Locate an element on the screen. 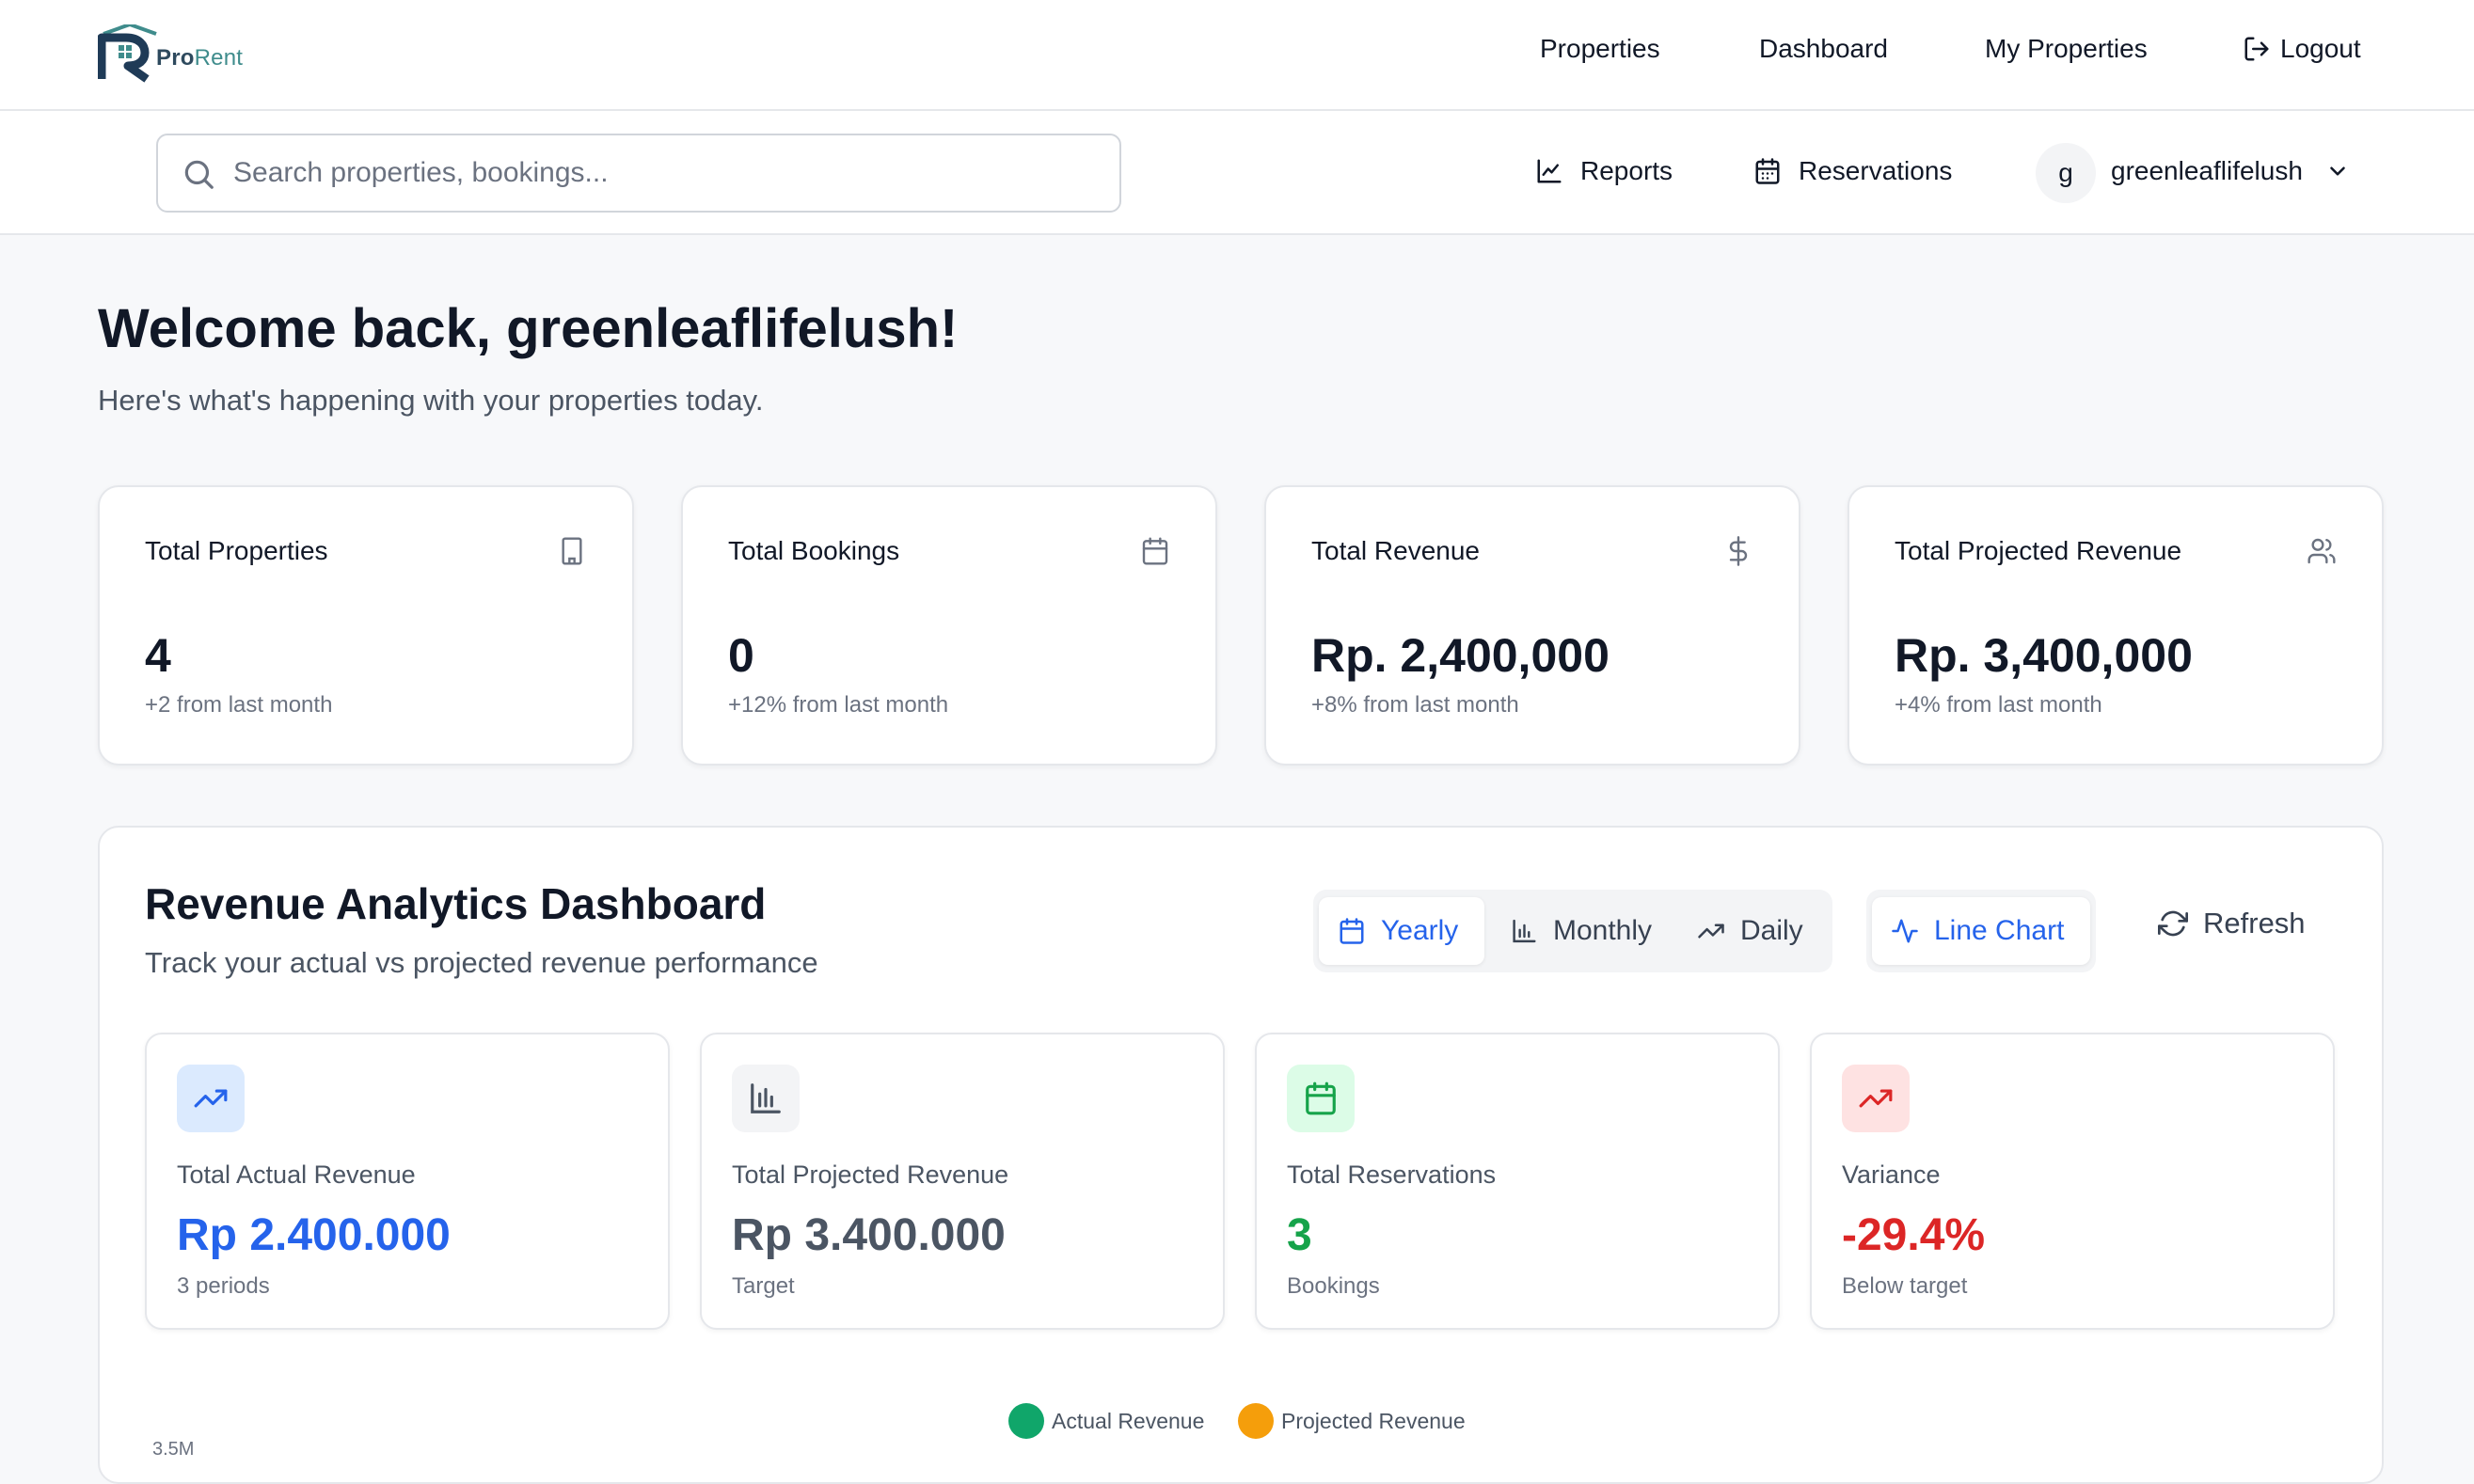  legend-label: Projected Revenue is located at coordinates (1373, 1420).